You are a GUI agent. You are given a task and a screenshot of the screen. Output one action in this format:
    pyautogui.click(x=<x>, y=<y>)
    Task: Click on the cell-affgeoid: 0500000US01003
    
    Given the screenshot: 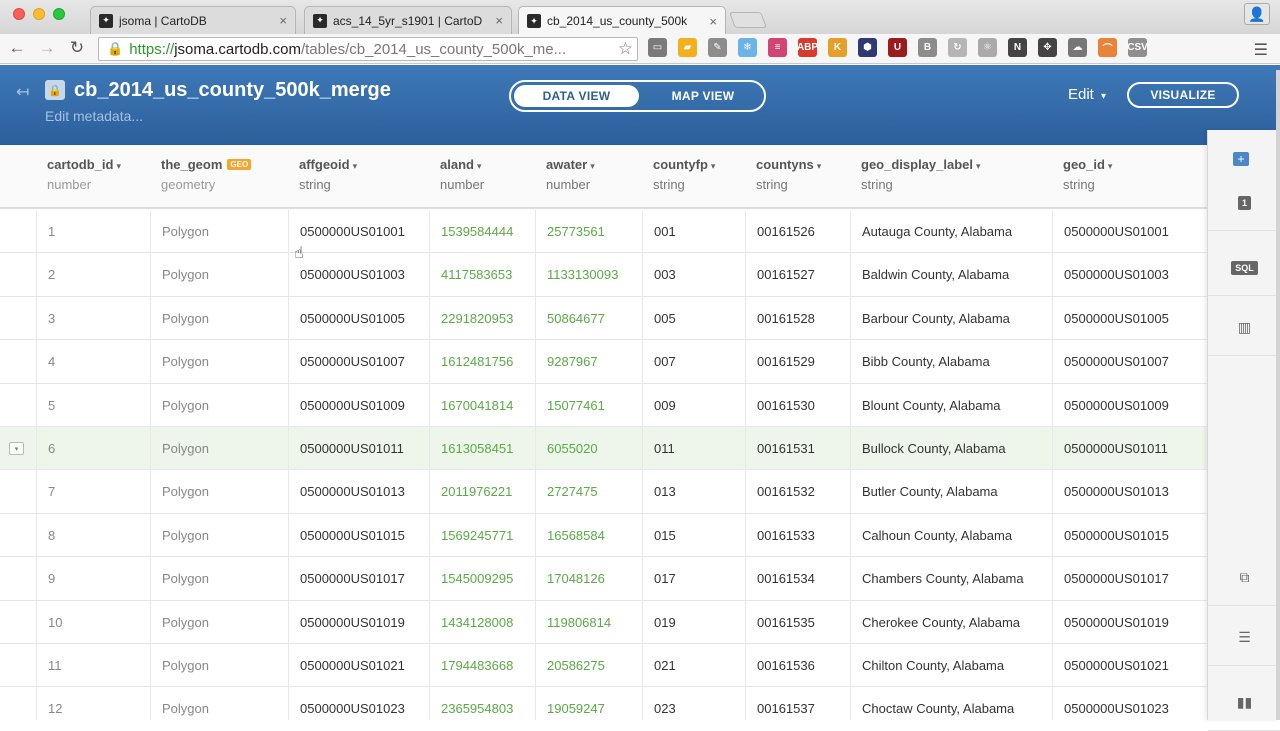 What is the action you would take?
    pyautogui.click(x=358, y=275)
    